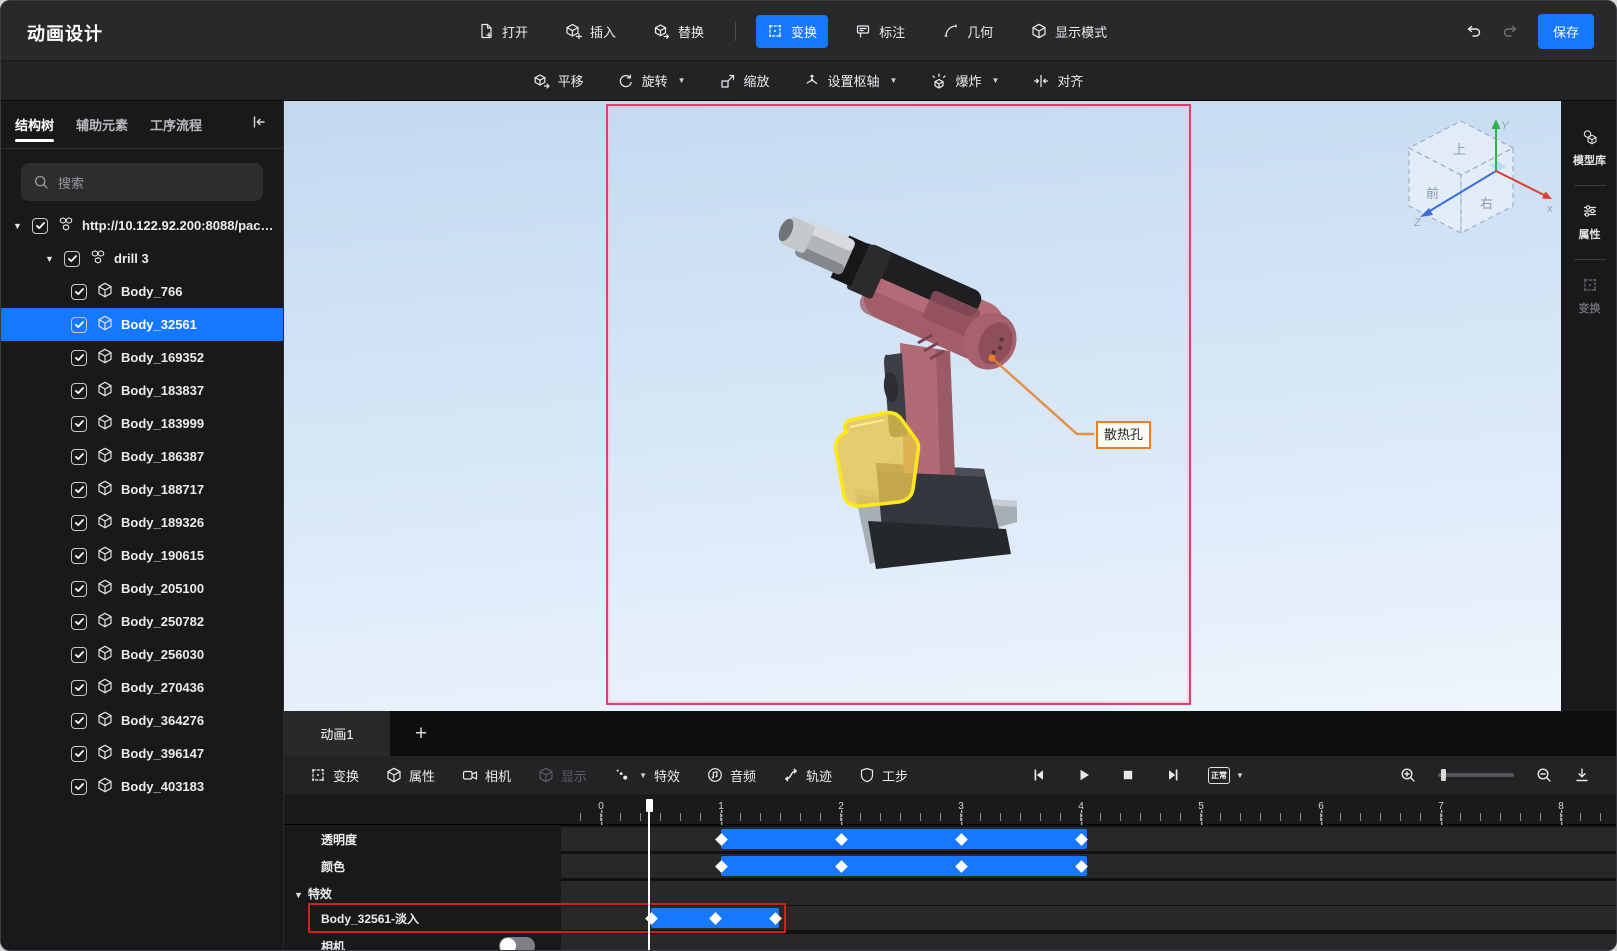  What do you see at coordinates (1544, 775) in the screenshot?
I see `zoom-out-icon` at bounding box center [1544, 775].